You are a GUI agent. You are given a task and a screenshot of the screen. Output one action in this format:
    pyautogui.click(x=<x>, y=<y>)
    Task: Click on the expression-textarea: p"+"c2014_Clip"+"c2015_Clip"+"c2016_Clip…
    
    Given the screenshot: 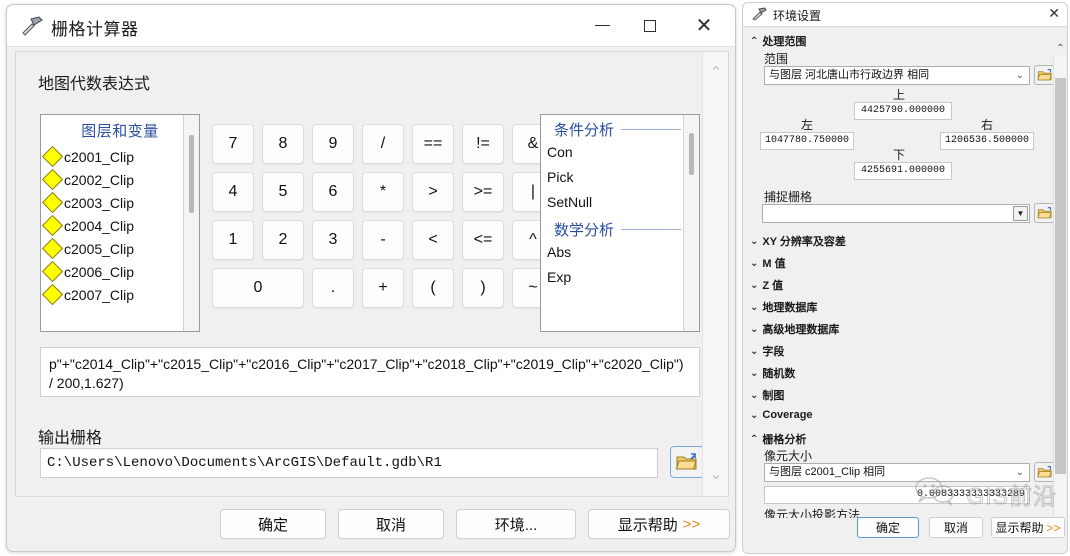 What is the action you would take?
    pyautogui.click(x=370, y=372)
    